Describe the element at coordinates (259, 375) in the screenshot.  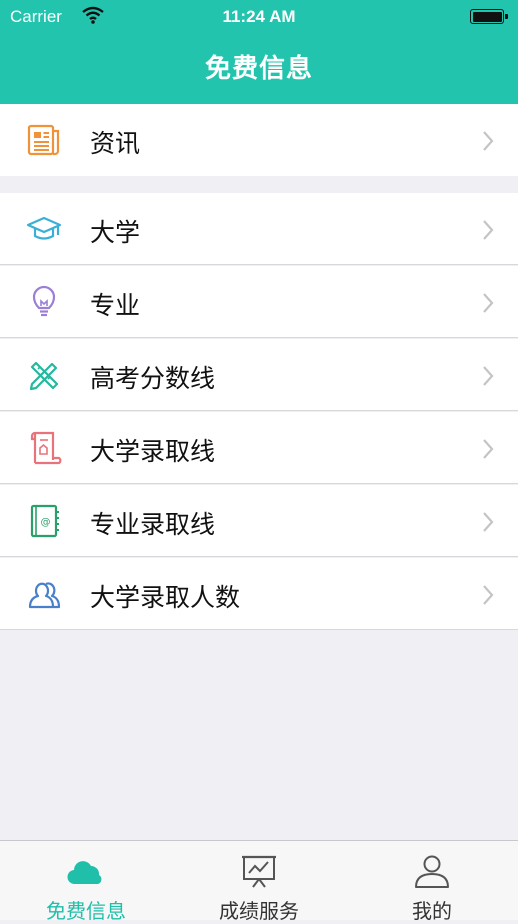
I see `list-item-score-line: 高考分数线` at that location.